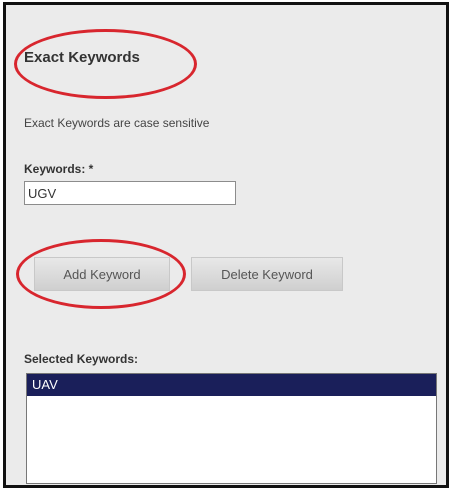 This screenshot has height=496, width=457. Describe the element at coordinates (102, 274) in the screenshot. I see `add-keyword-button: Add Keyword` at that location.